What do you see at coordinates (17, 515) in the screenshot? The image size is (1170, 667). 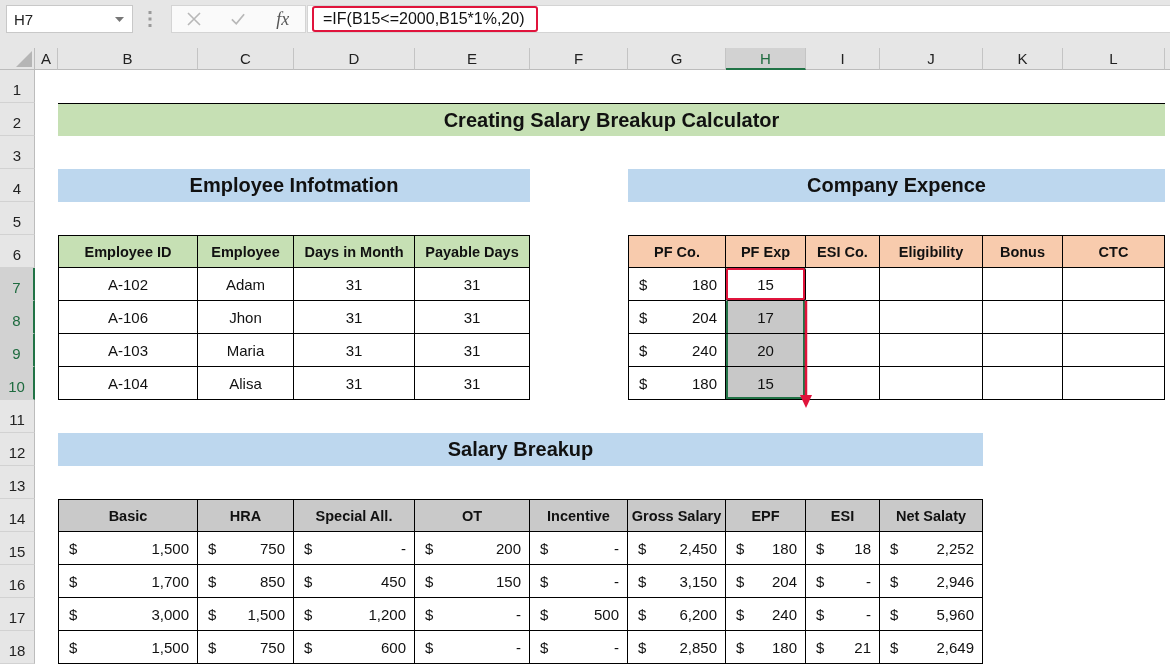 I see `row-header: 14` at bounding box center [17, 515].